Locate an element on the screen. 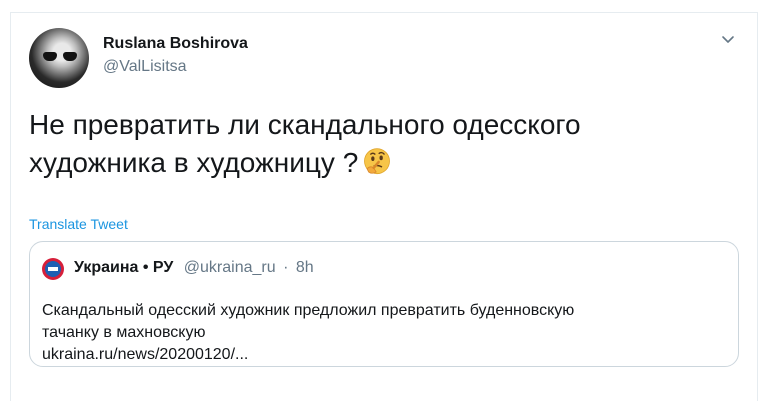 The width and height of the screenshot is (768, 401). chevron-down-icon is located at coordinates (728, 40).